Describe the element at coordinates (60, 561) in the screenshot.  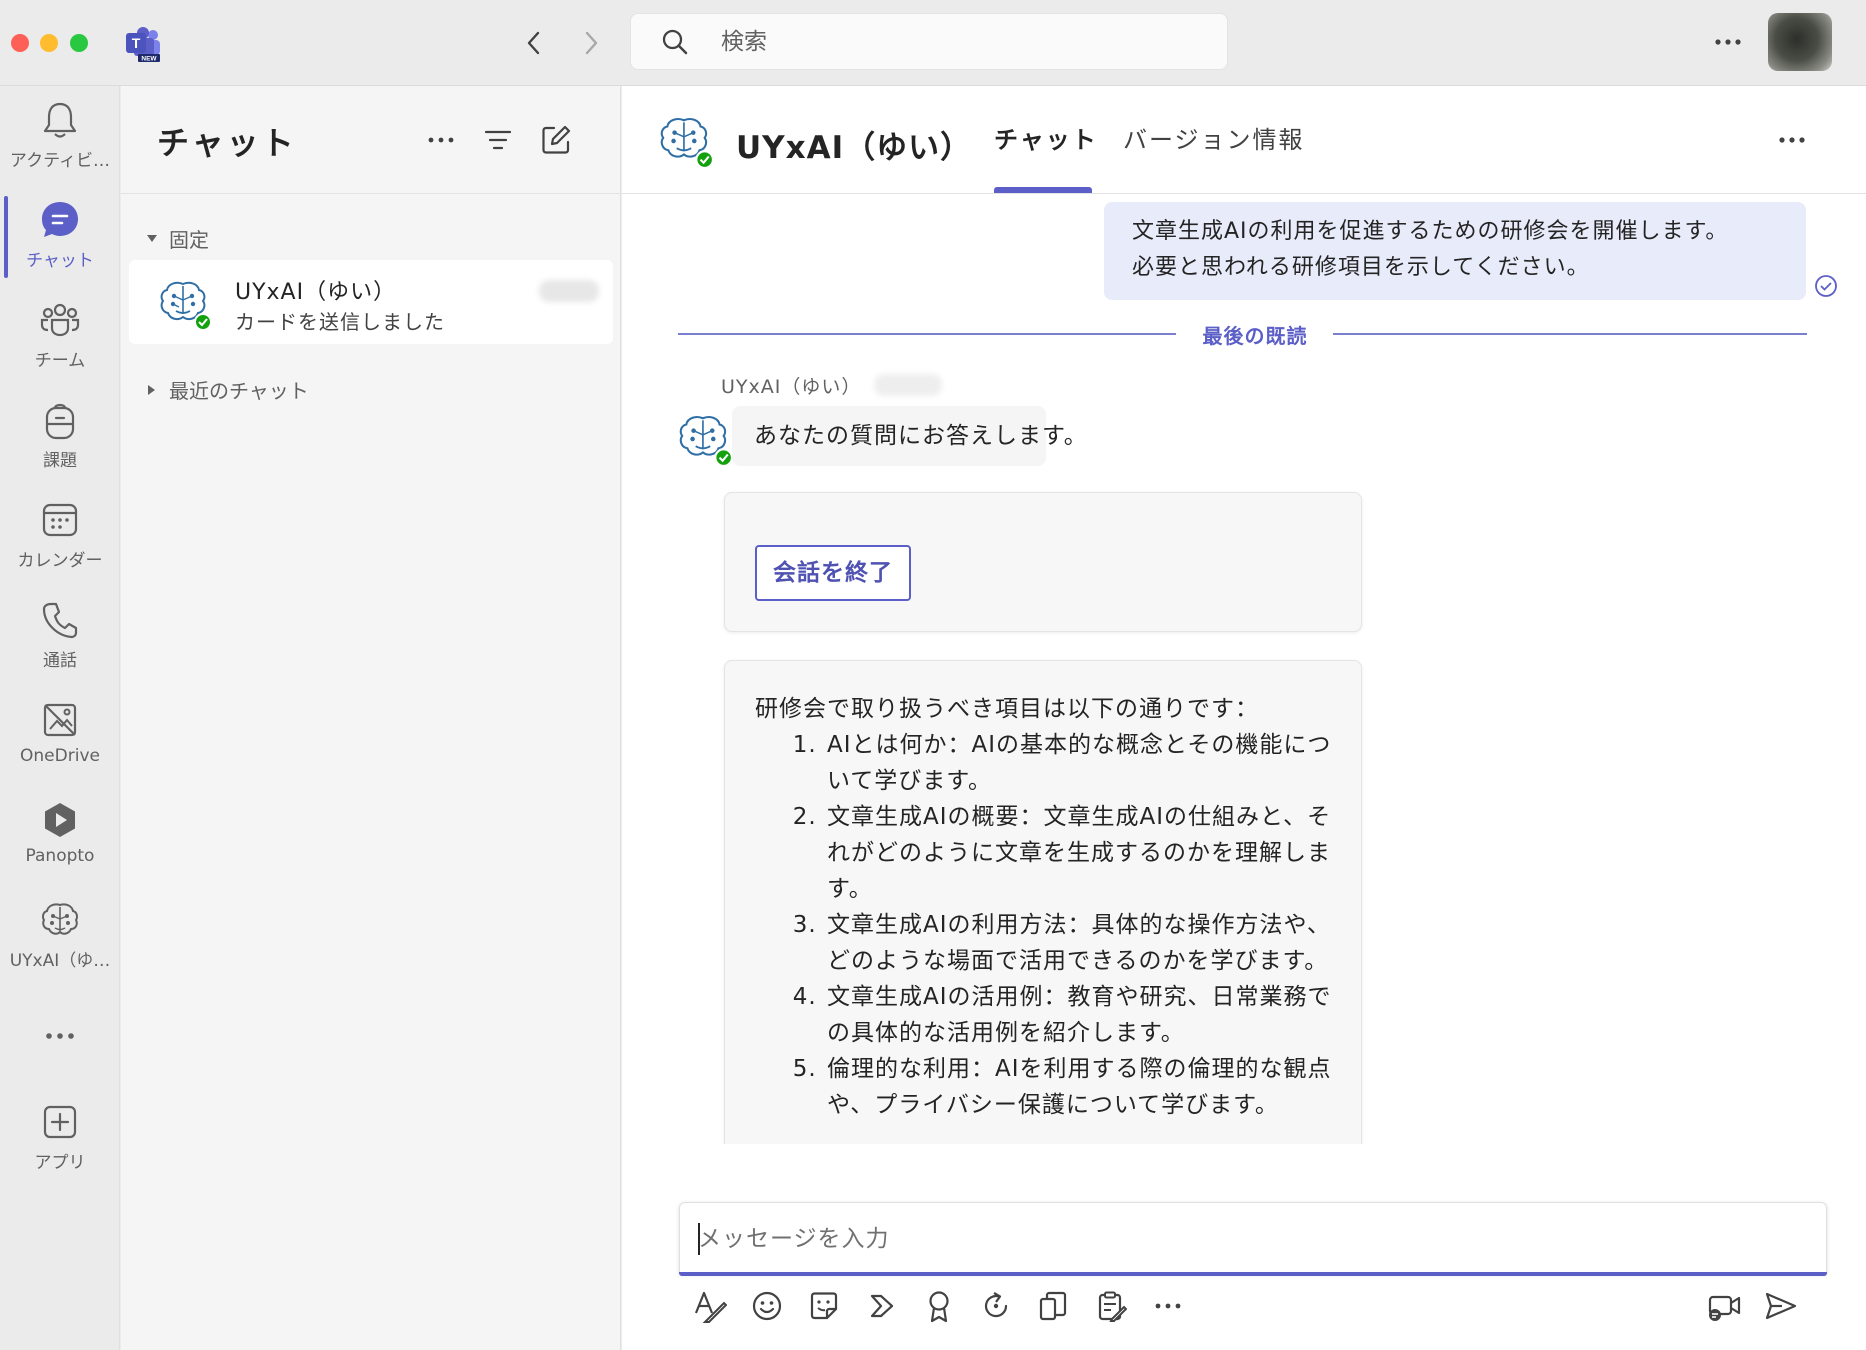
I see `rail-item-label: カレンダー` at that location.